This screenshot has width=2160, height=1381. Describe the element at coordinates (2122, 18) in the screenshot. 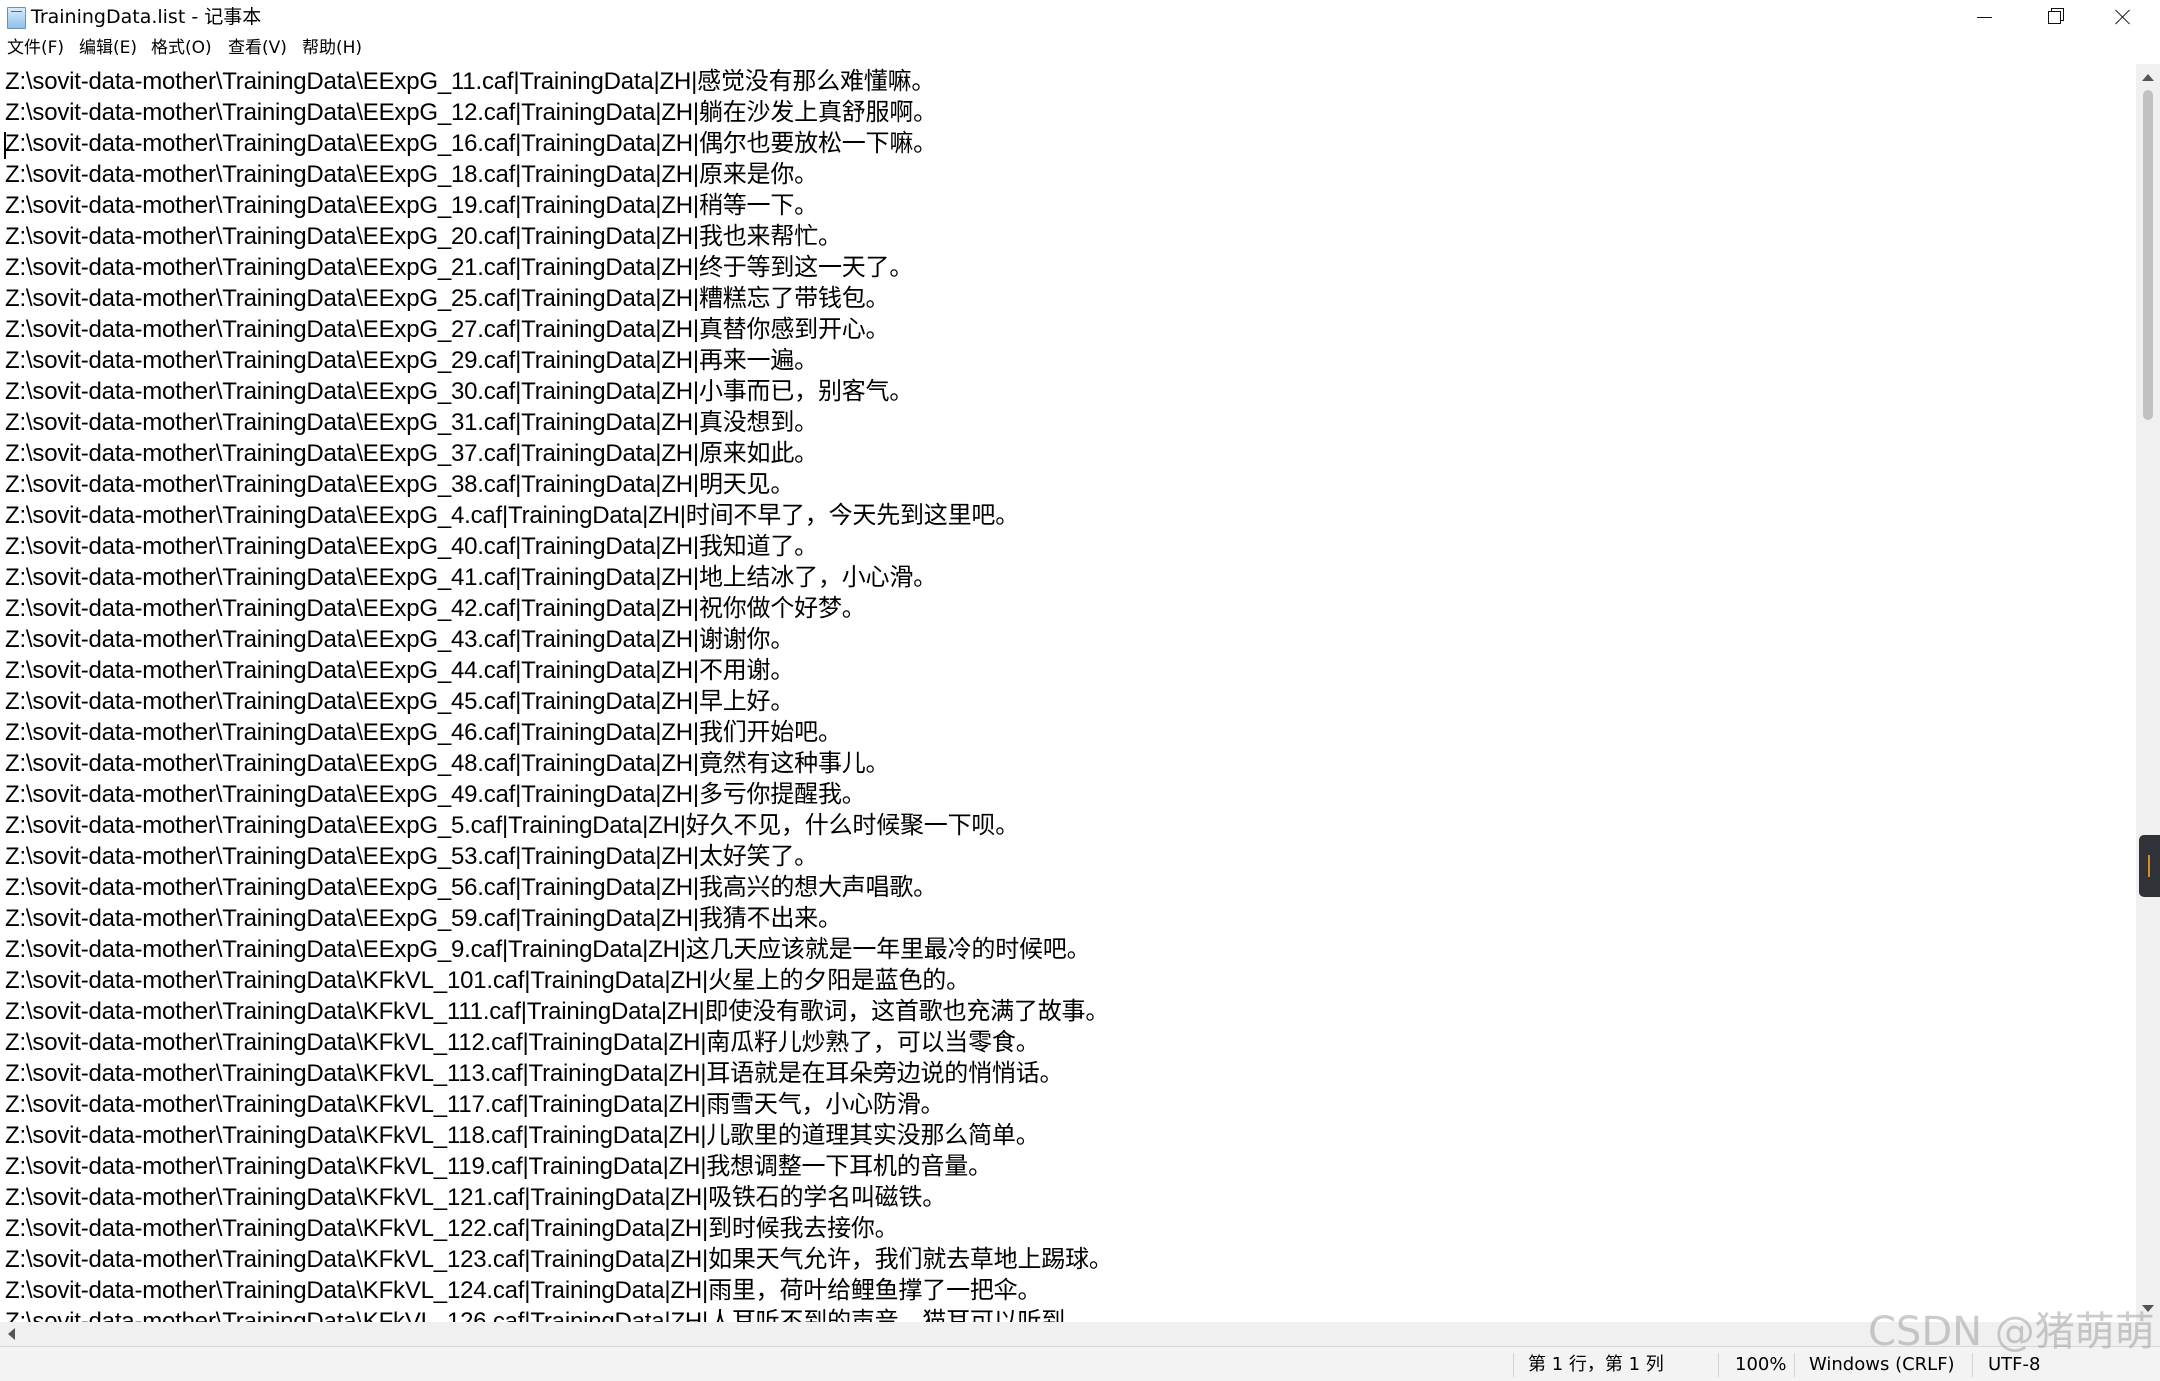

I see `close-button` at that location.